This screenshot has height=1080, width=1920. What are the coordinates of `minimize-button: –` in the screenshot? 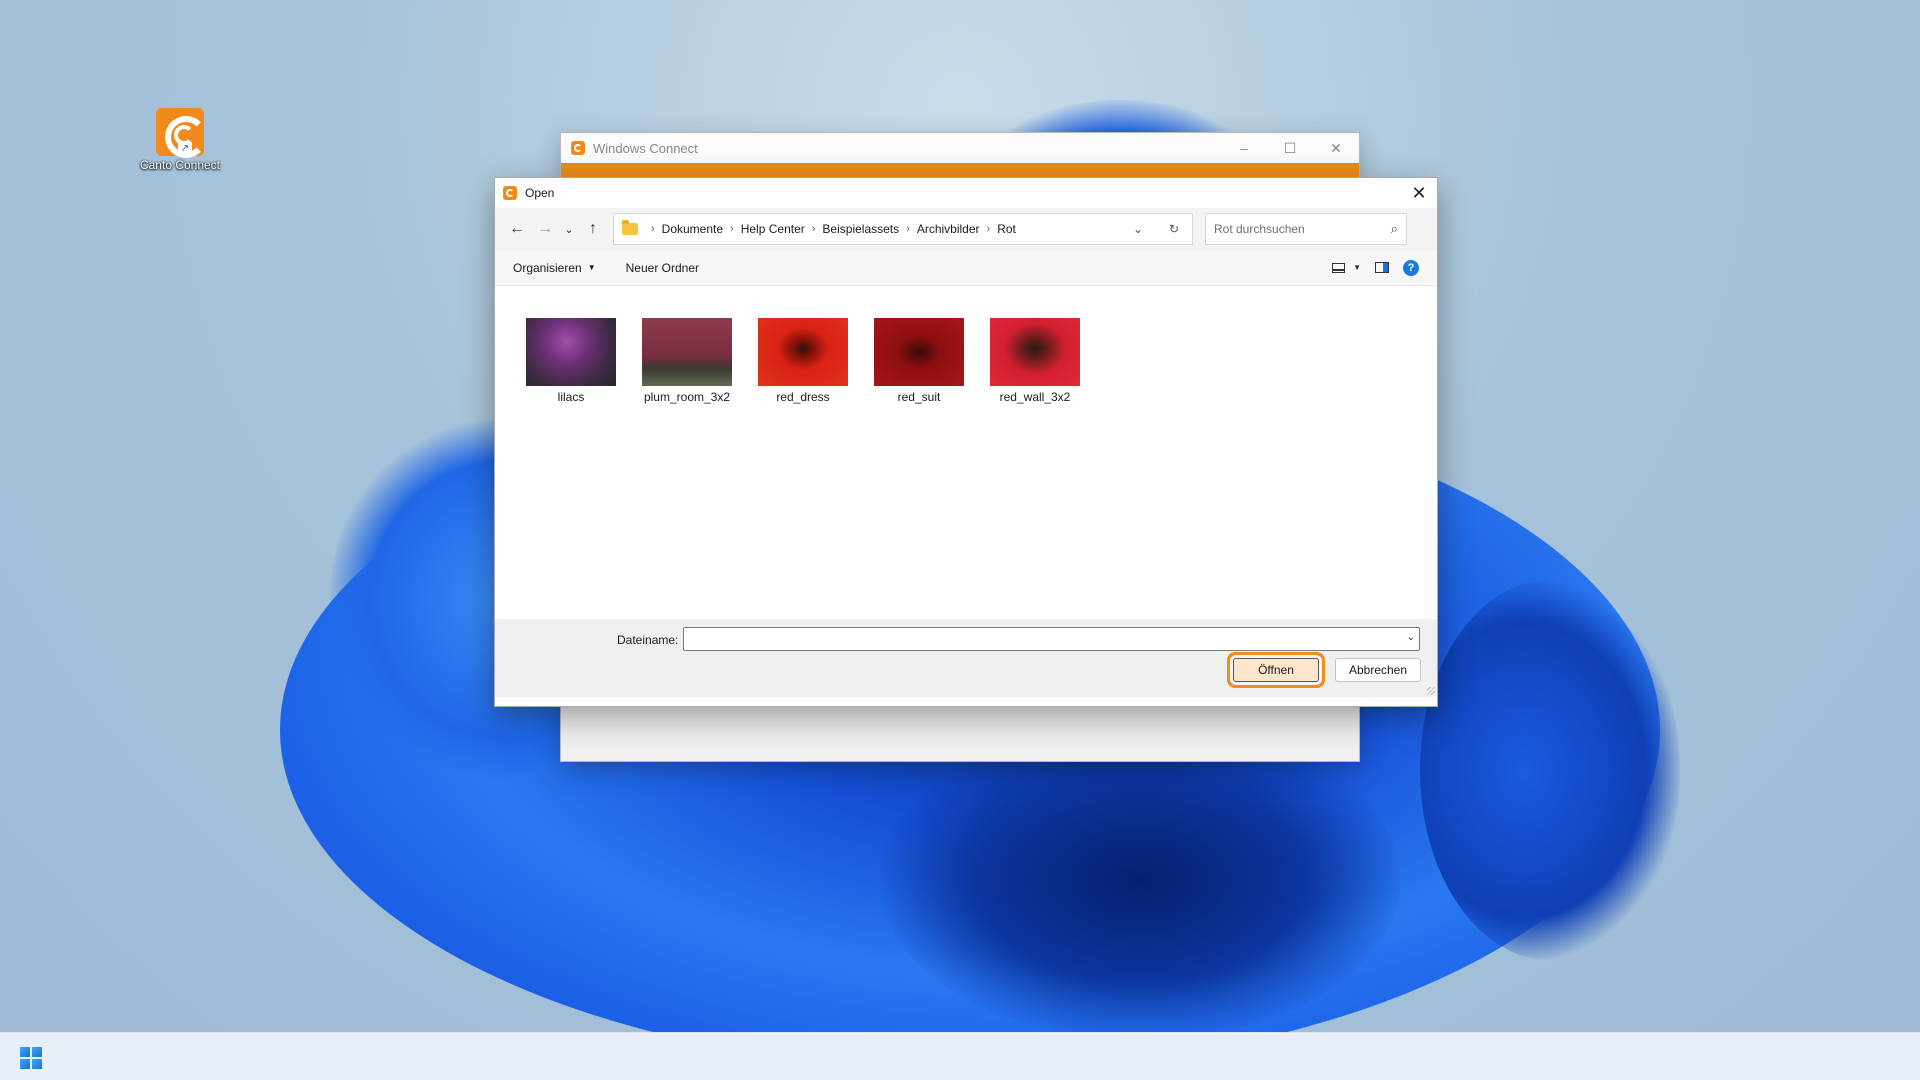 It's located at (1244, 148).